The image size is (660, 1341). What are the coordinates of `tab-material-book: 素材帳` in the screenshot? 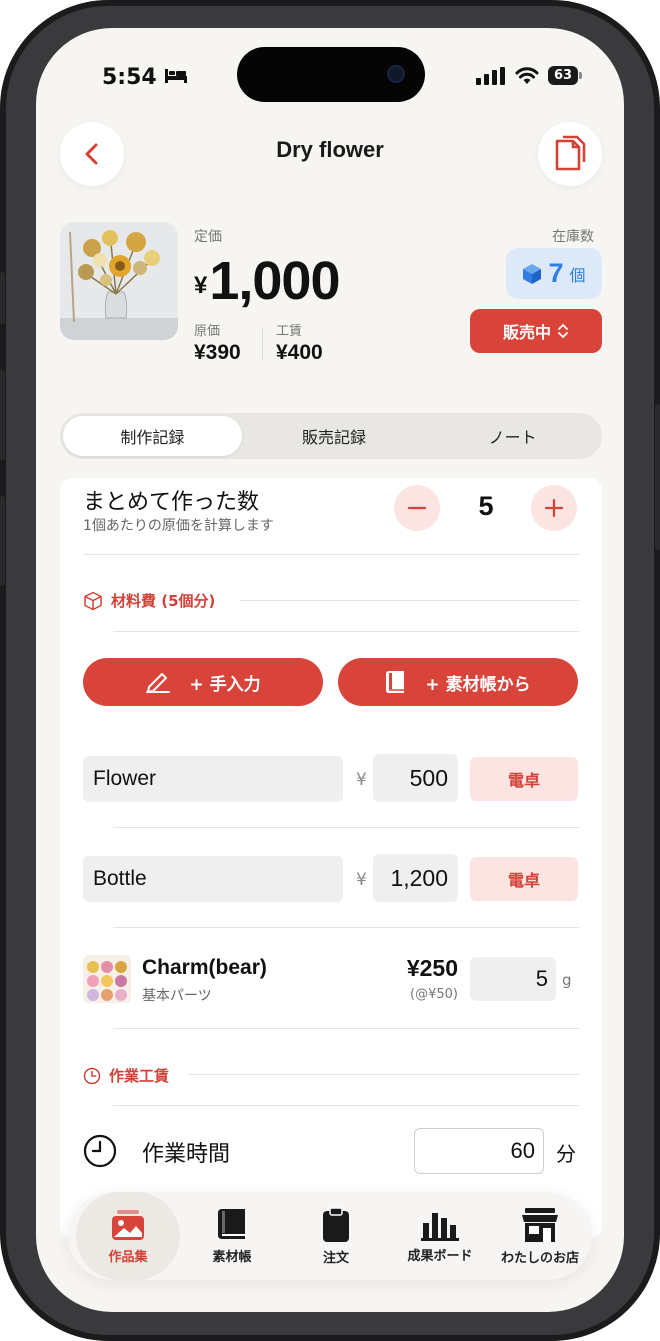 It's located at (232, 1236).